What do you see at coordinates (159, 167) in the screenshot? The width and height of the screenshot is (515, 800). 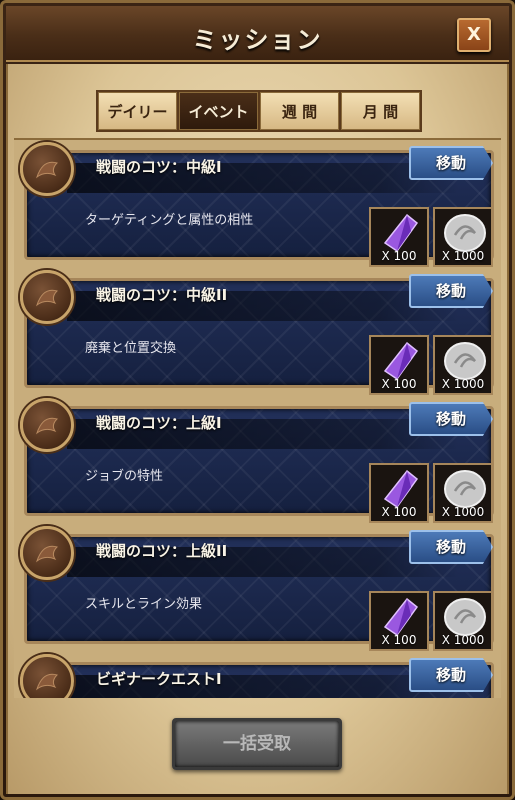 I see `mission-title: 戦闘のコツ：中級I` at bounding box center [159, 167].